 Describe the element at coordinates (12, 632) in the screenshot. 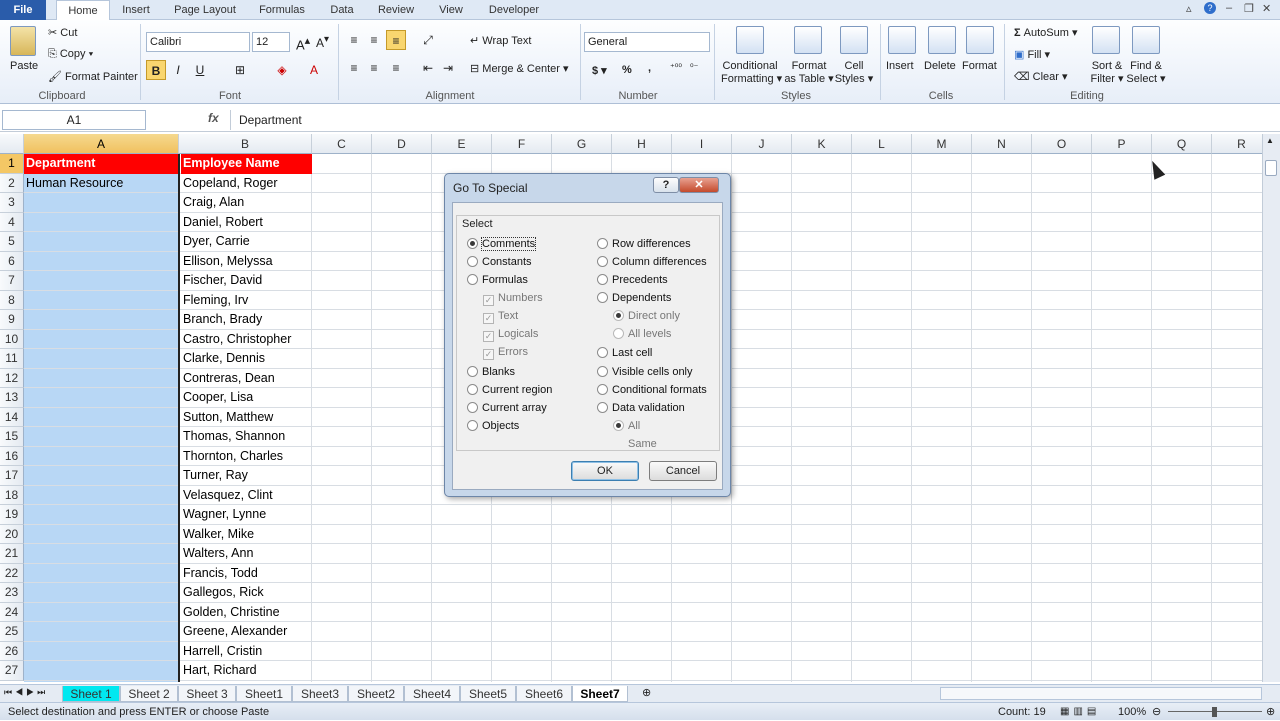

I see `row-header-25: 25` at that location.